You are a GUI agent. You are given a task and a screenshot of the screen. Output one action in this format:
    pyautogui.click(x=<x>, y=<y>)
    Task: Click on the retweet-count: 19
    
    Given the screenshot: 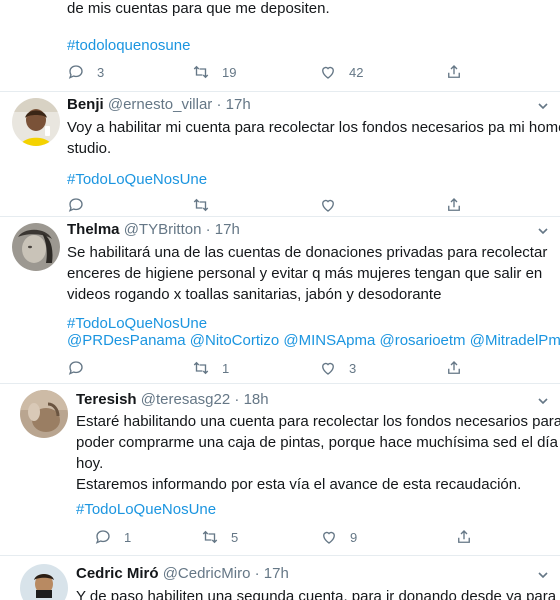 What is the action you would take?
    pyautogui.click(x=229, y=72)
    